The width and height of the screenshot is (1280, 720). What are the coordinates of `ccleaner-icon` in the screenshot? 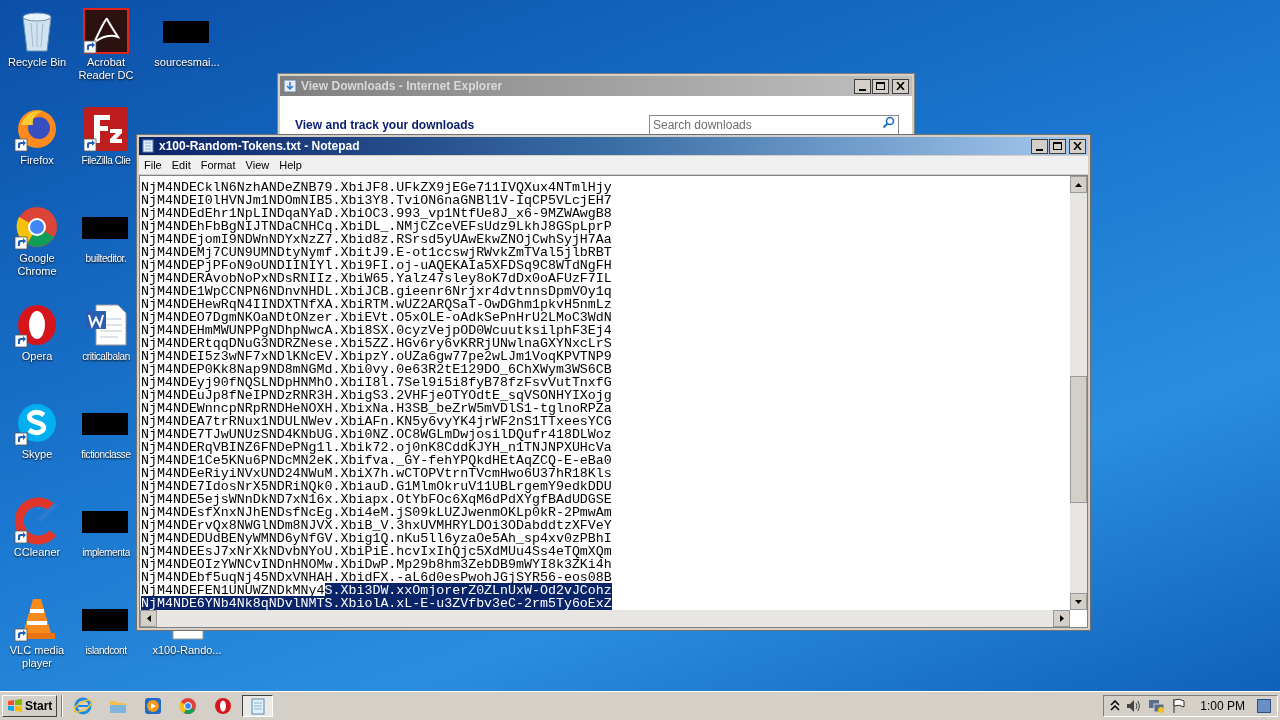 It's located at (37, 521).